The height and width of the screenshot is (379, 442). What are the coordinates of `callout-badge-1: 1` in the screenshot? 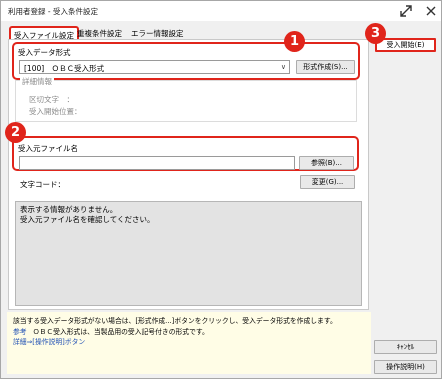 It's located at (294, 41).